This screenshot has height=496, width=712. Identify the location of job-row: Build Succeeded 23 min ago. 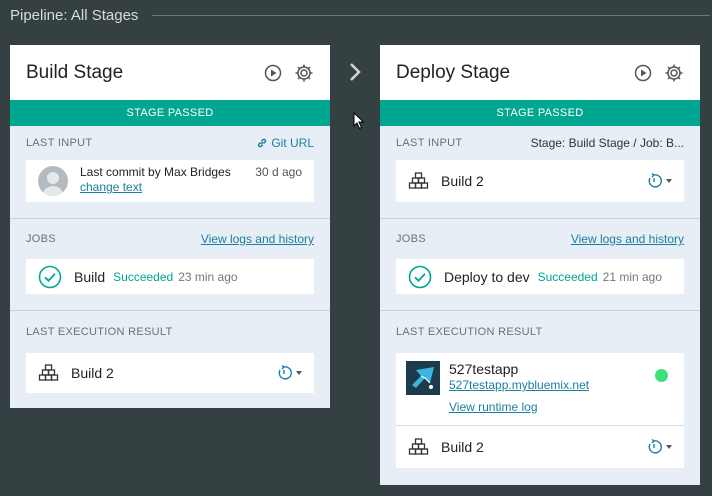
(170, 276).